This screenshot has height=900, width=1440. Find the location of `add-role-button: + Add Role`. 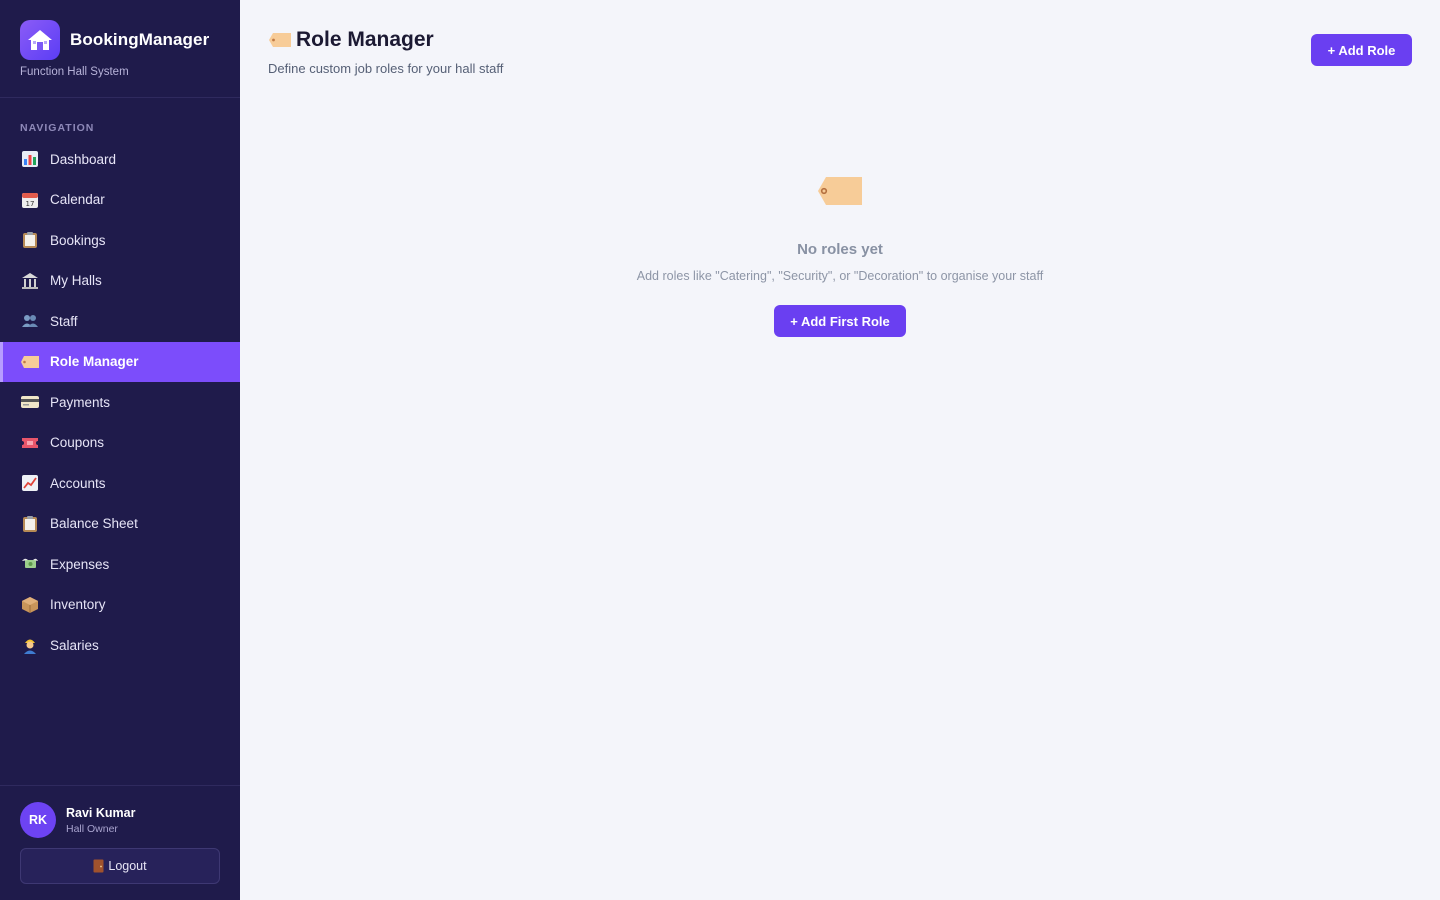

add-role-button: + Add Role is located at coordinates (1361, 50).